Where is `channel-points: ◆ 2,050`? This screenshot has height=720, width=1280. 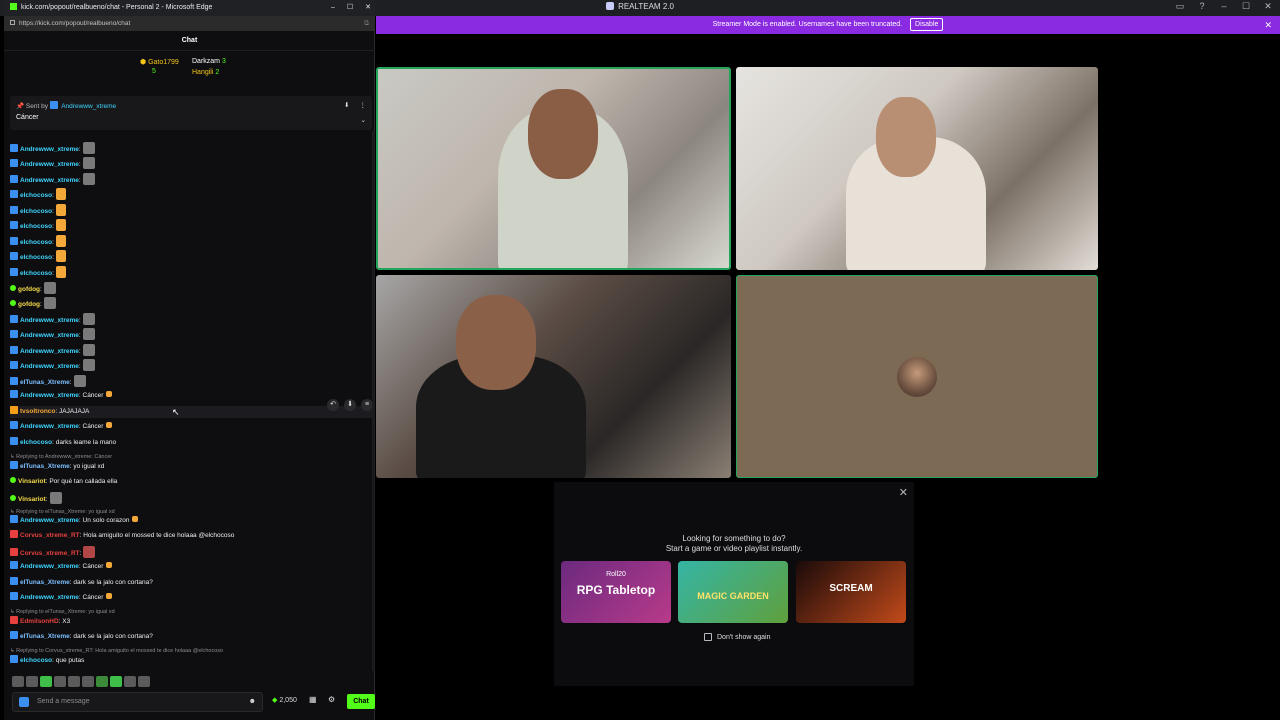 channel-points: ◆ 2,050 is located at coordinates (284, 700).